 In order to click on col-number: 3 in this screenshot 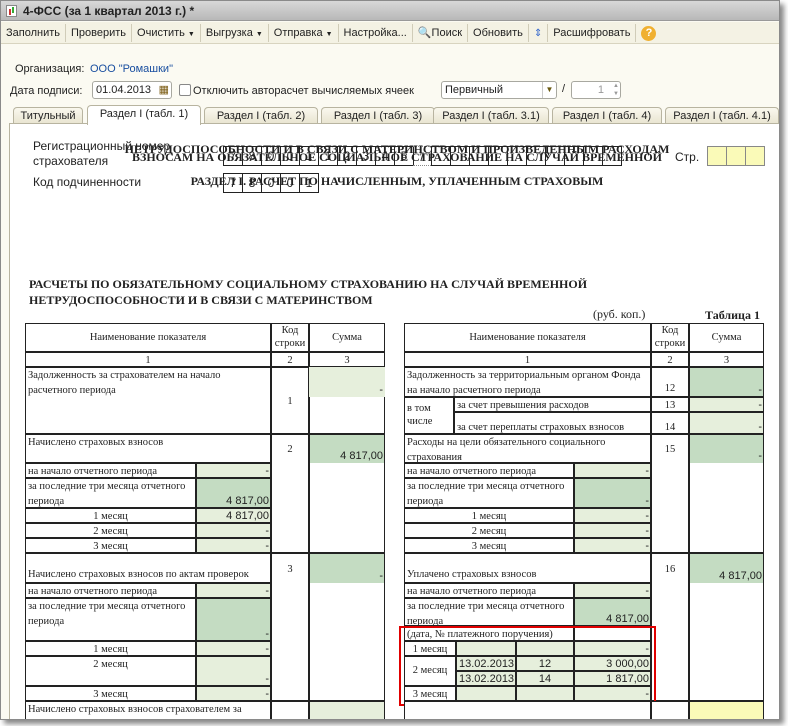, I will do `click(726, 359)`.